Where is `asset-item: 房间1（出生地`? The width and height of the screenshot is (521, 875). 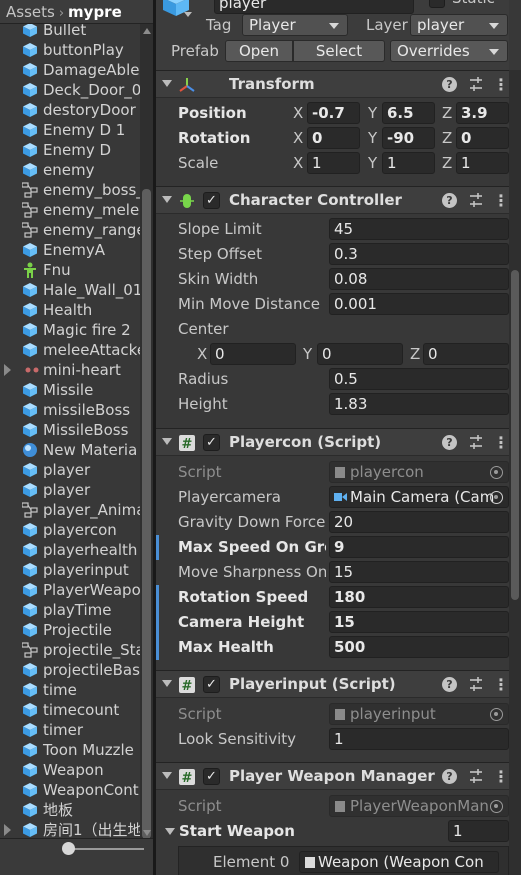
asset-item: 房间1（出生地 is located at coordinates (70, 830).